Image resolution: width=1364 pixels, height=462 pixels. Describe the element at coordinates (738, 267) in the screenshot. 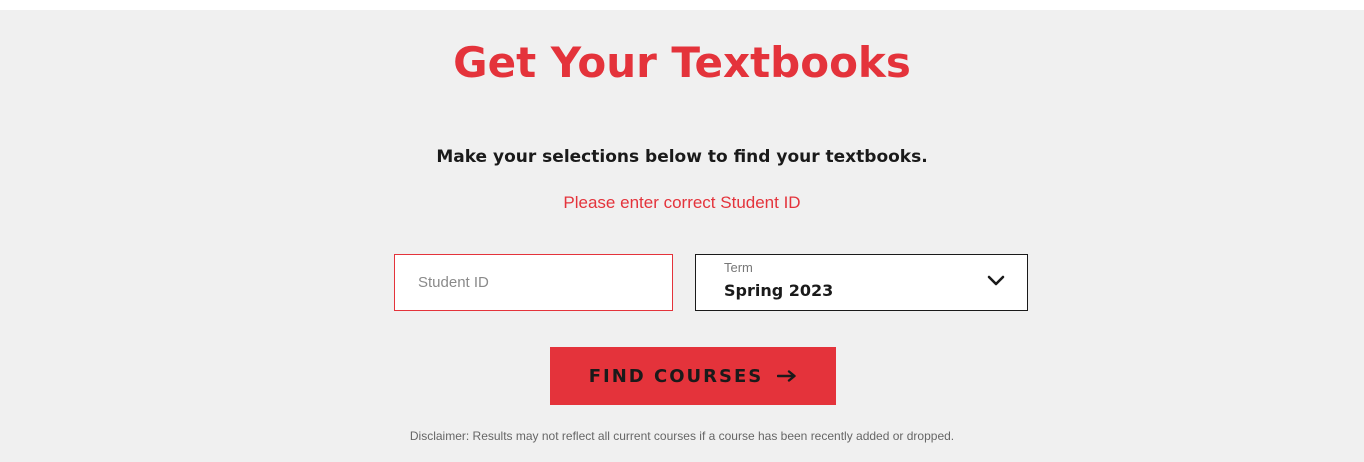

I see `term-label: Term` at that location.